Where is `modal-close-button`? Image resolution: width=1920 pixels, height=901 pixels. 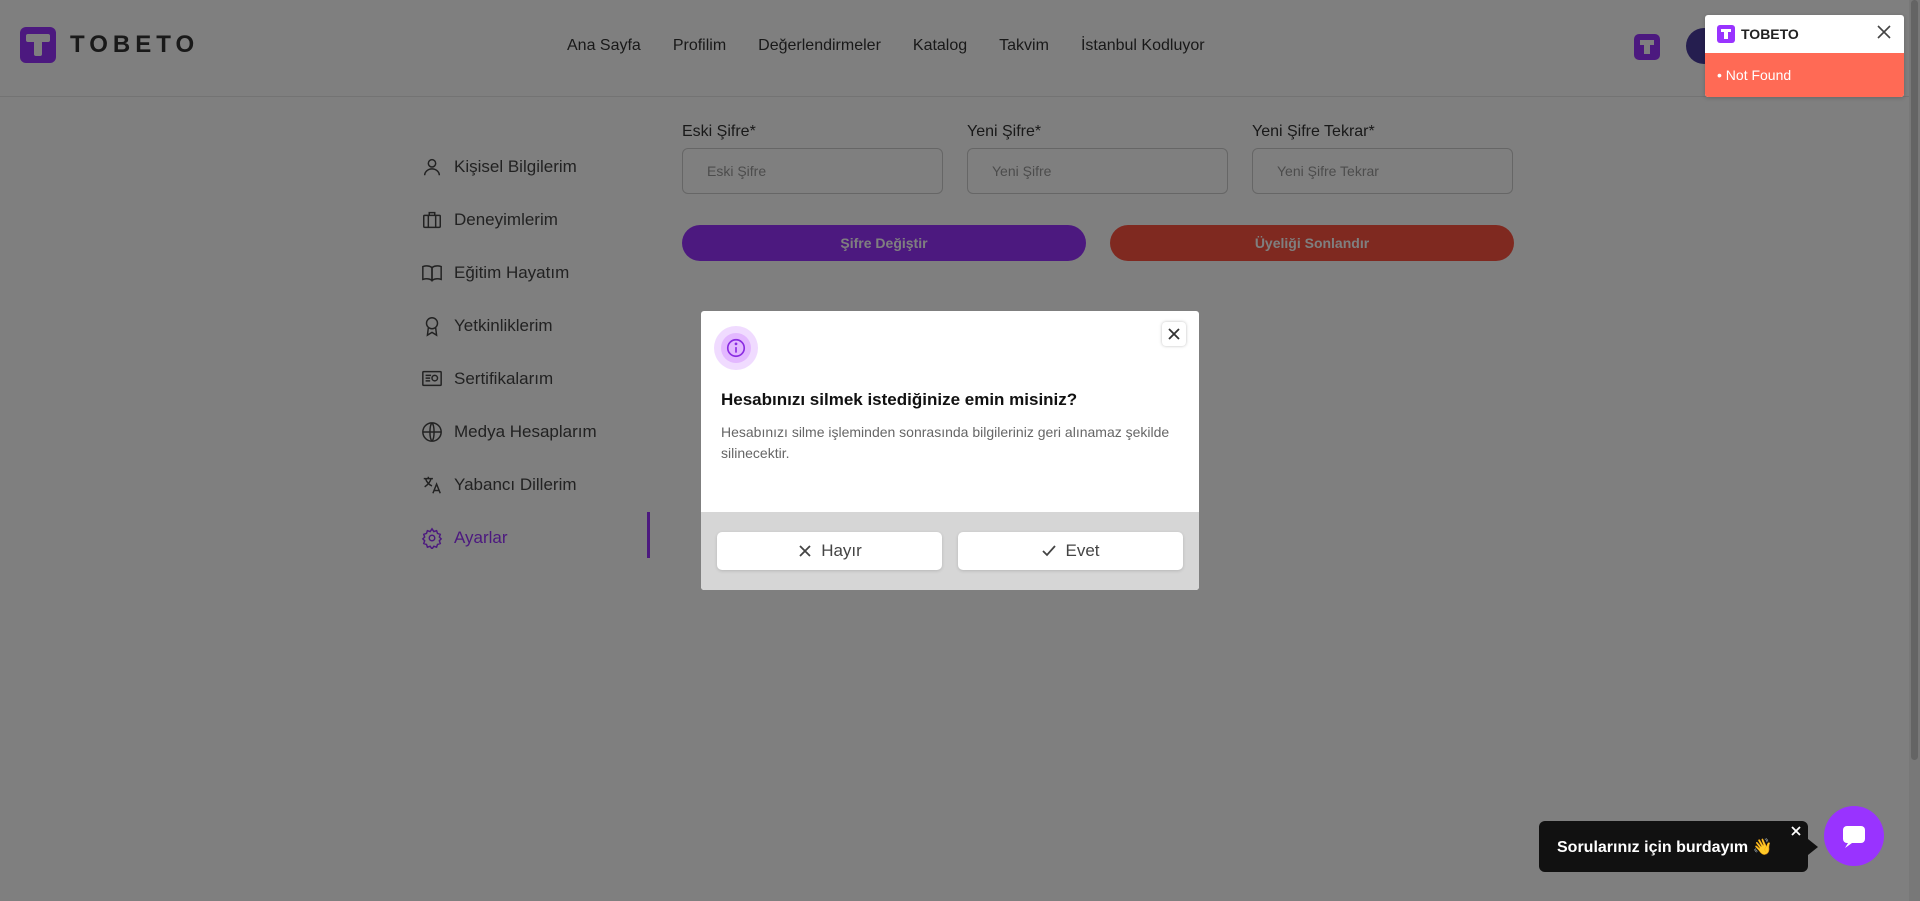
modal-close-button is located at coordinates (1174, 334).